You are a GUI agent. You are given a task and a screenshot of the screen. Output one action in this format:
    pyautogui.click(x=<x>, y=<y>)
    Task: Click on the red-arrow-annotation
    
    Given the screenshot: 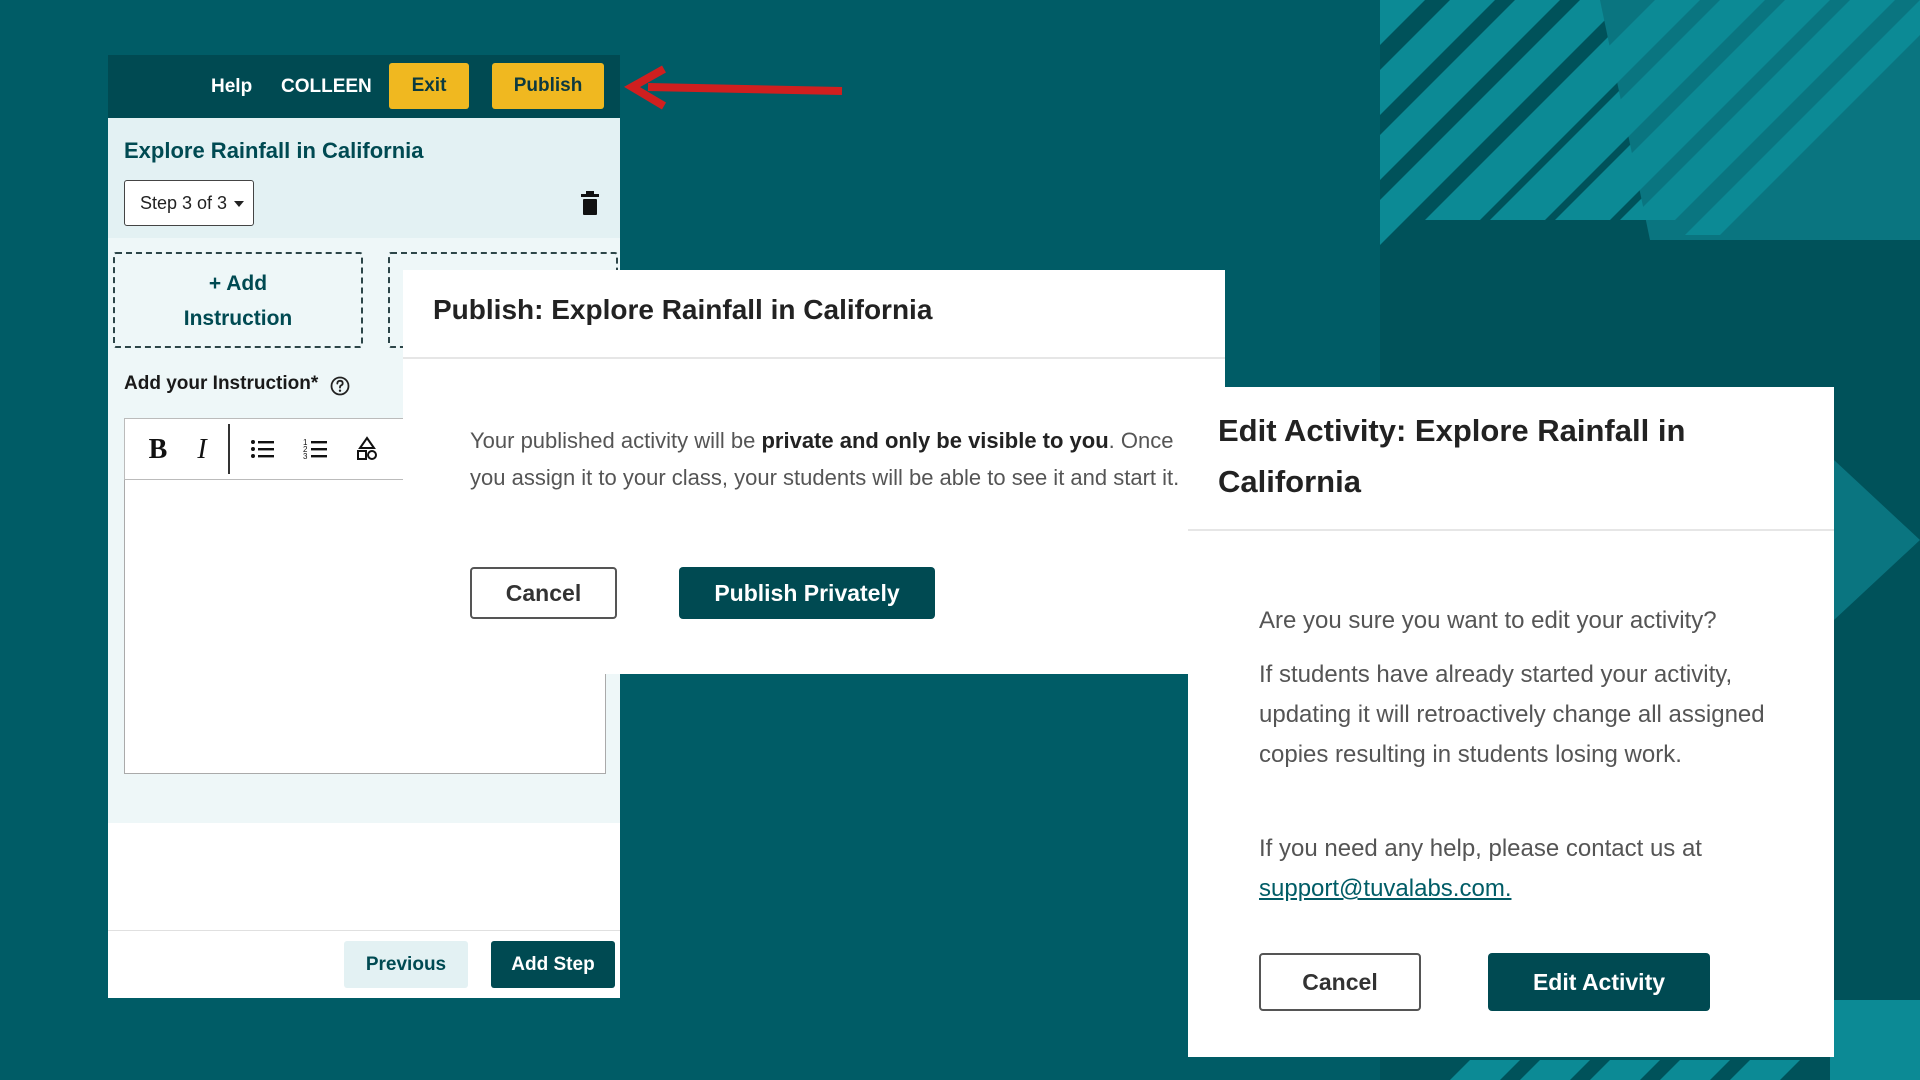 What is the action you would take?
    pyautogui.click(x=733, y=87)
    